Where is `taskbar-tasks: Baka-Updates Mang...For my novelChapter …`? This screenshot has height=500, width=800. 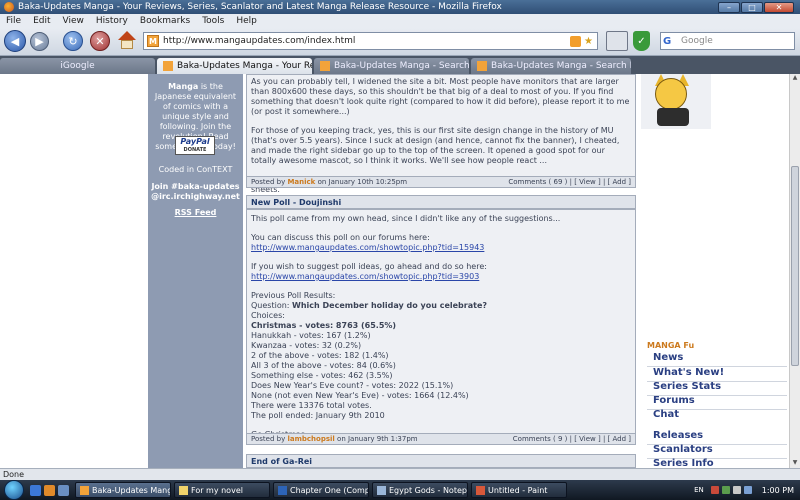 taskbar-tasks: Baka-Updates Mang...For my novelChapter … is located at coordinates (319, 490).